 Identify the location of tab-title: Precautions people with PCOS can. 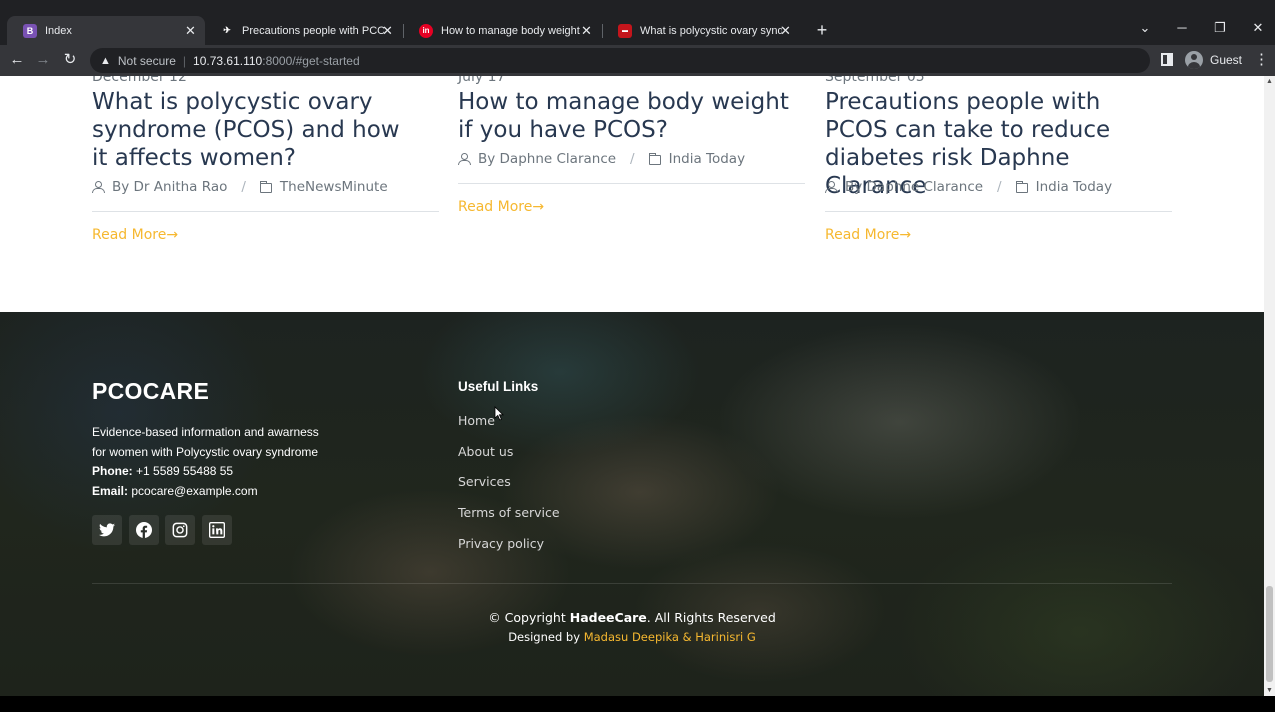
(313, 30).